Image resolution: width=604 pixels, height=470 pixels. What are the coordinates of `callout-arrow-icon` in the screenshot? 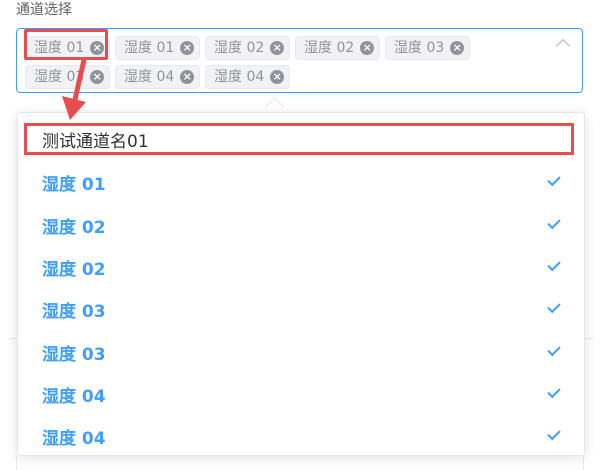 It's located at (74, 89).